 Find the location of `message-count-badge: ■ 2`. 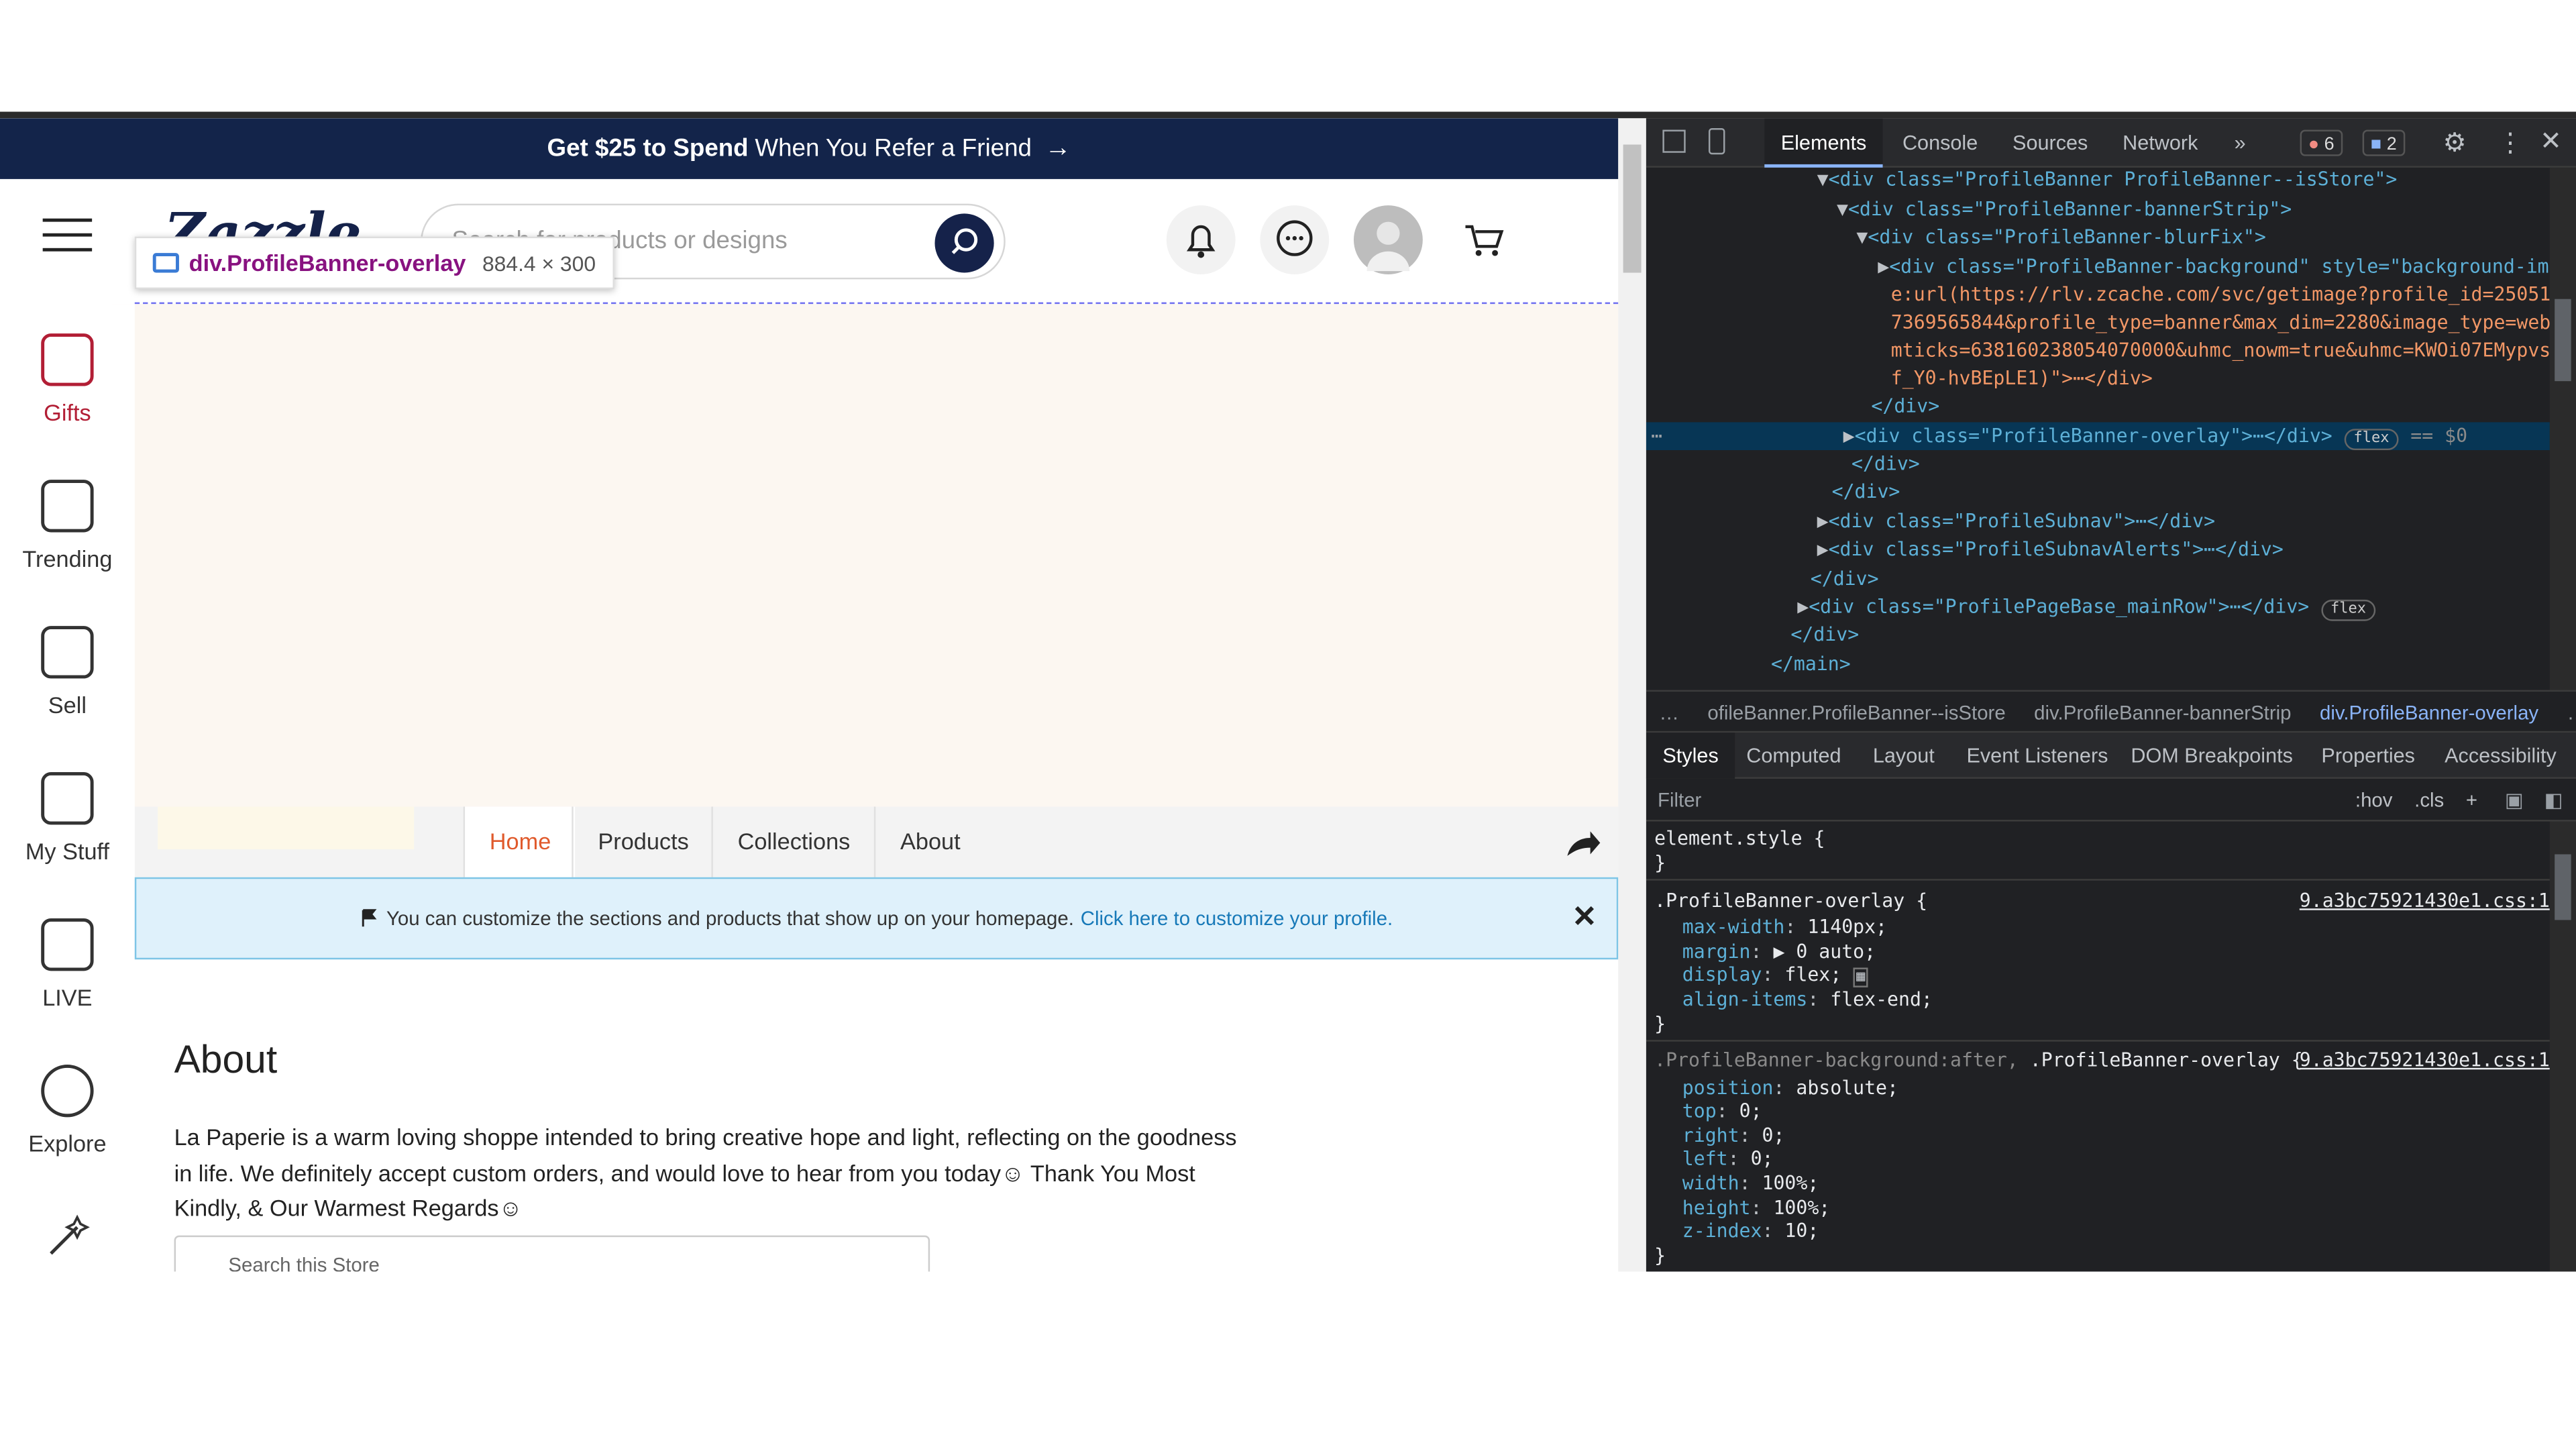

message-count-badge: ■ 2 is located at coordinates (2383, 142).